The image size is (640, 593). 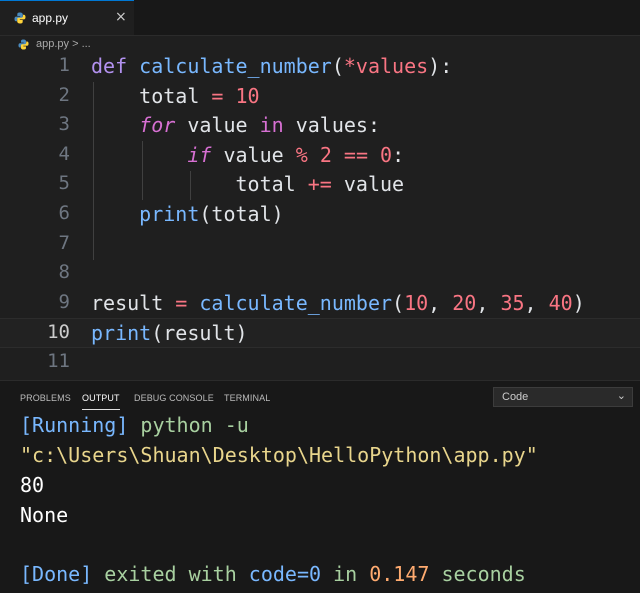 I want to click on line-number: 11, so click(x=58, y=361).